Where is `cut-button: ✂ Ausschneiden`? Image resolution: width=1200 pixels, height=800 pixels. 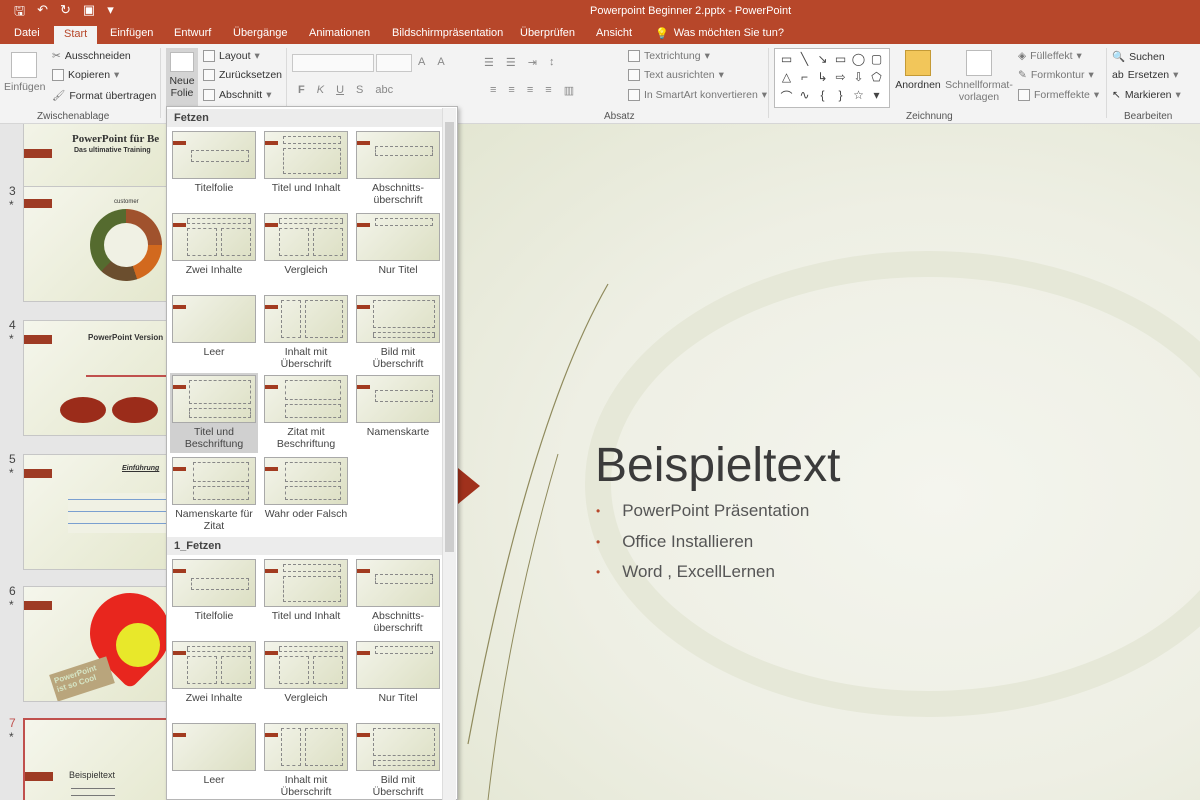
cut-button: ✂ Ausschneiden is located at coordinates (91, 56).